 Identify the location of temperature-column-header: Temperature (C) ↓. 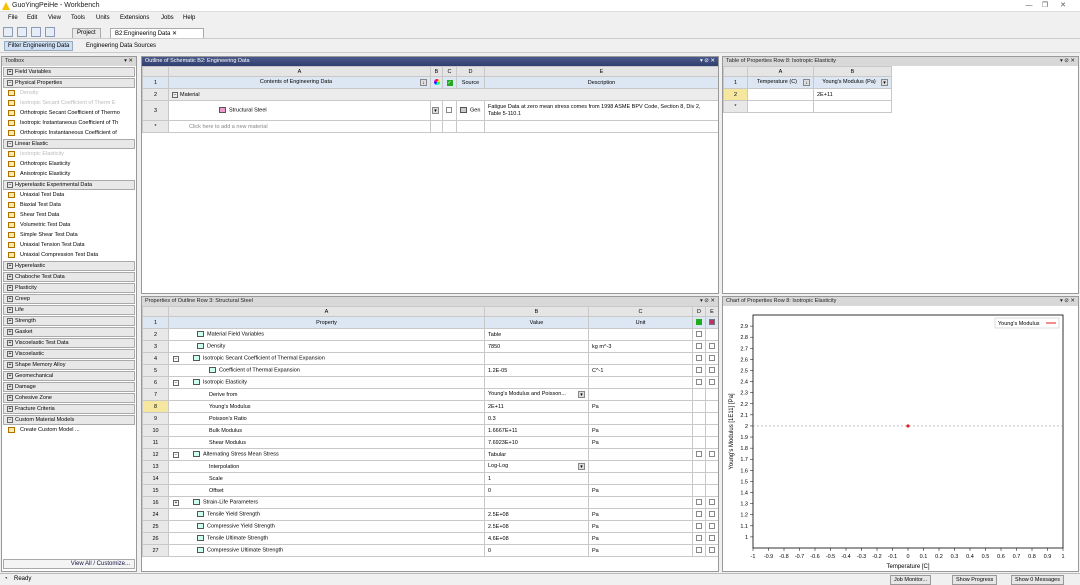
(780, 82).